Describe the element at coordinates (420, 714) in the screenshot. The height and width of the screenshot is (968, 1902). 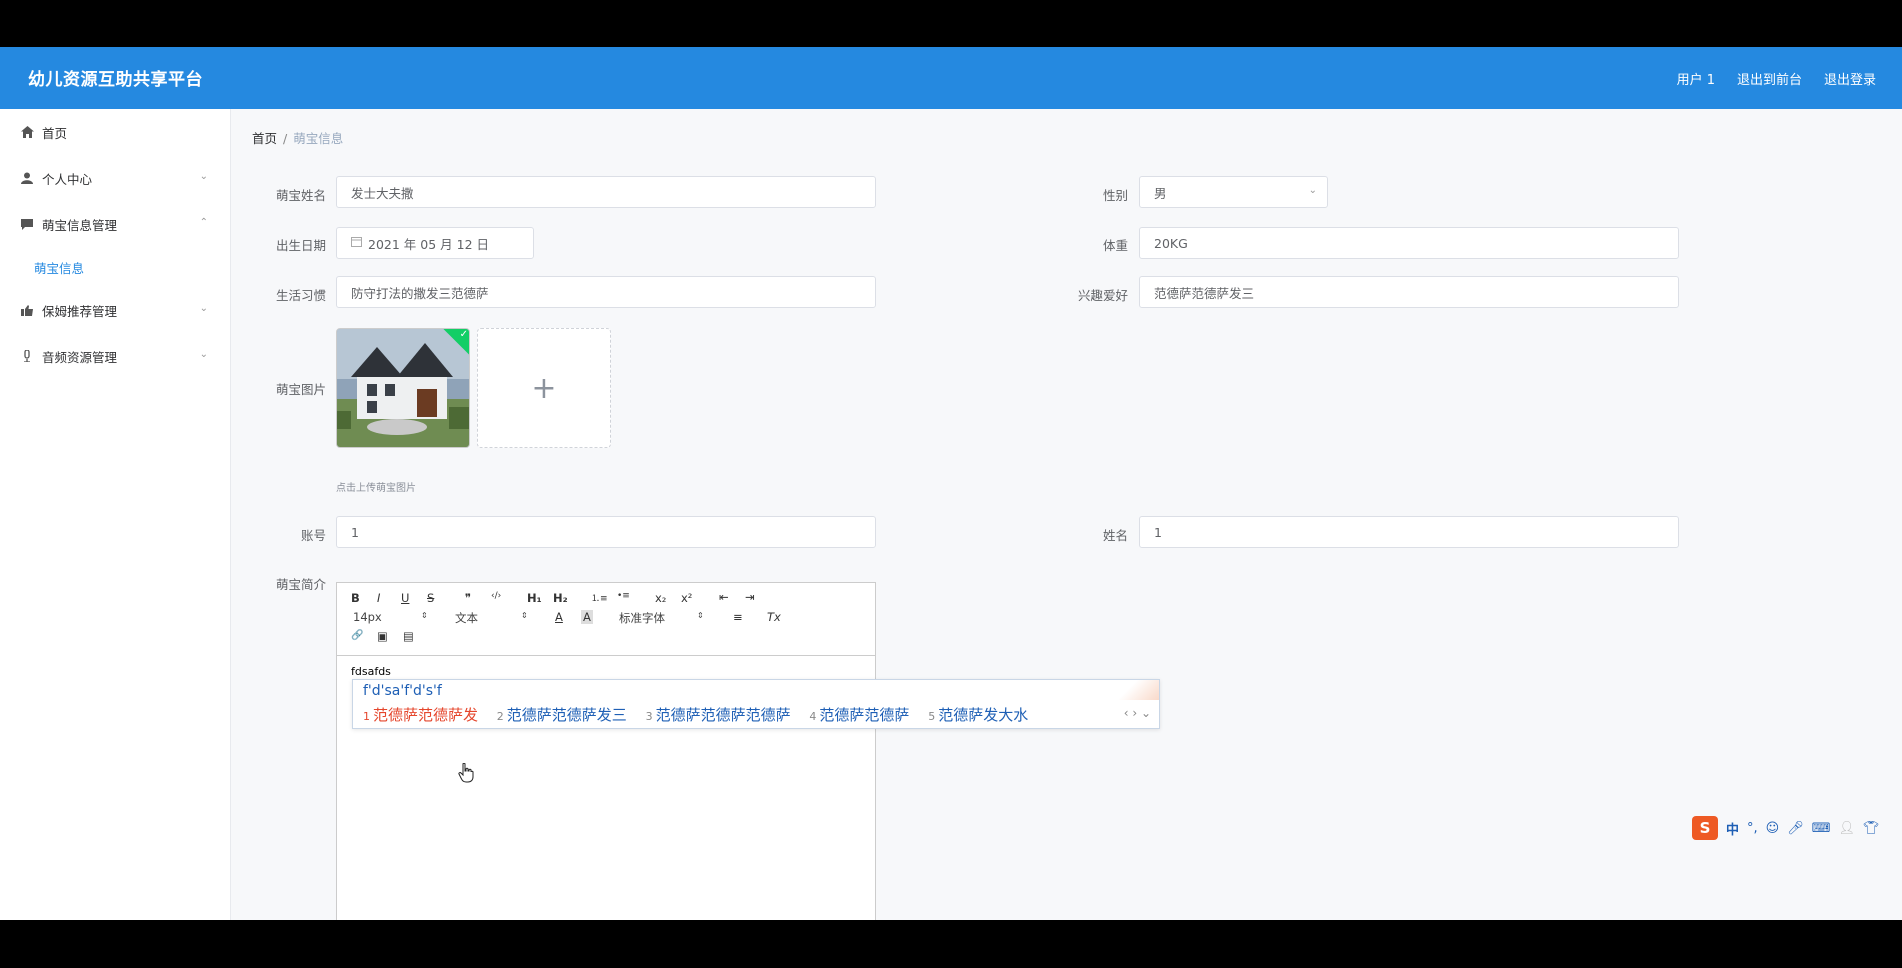
I see `ime-candidate: 1 范德萨范德萨发` at that location.